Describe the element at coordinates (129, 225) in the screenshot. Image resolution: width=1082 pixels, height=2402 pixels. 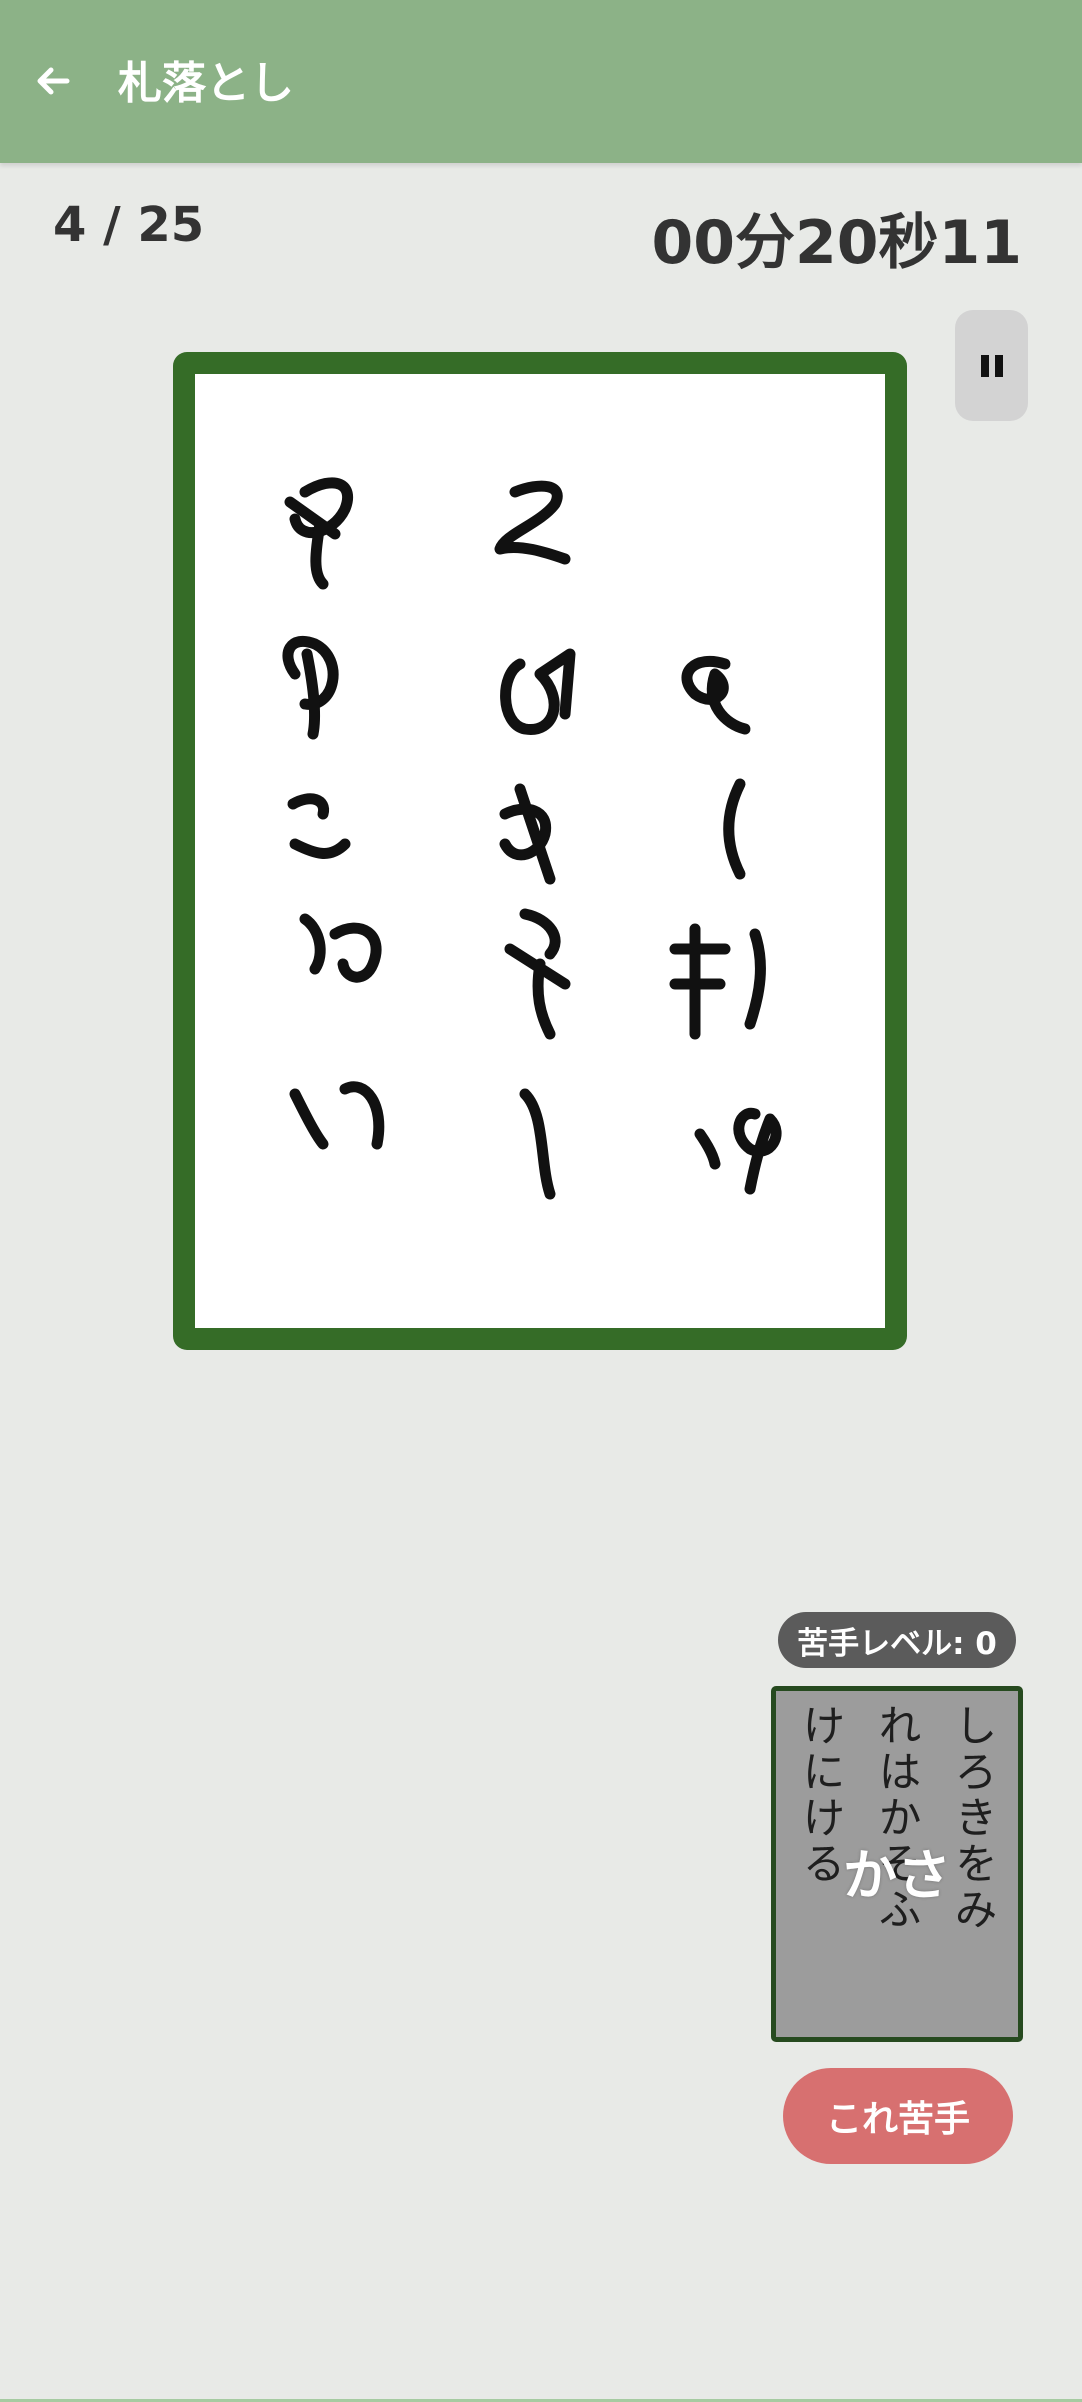
I see `progress-counter: 4 / 25` at that location.